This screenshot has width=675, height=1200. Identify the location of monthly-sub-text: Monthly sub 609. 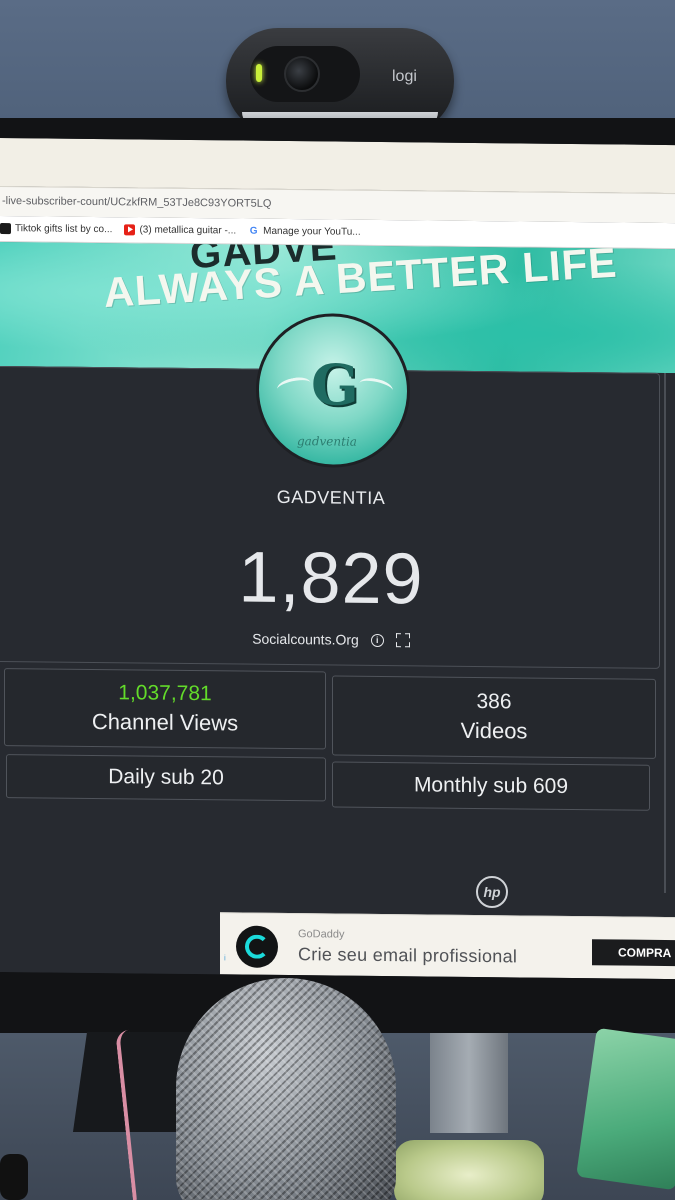
(491, 785).